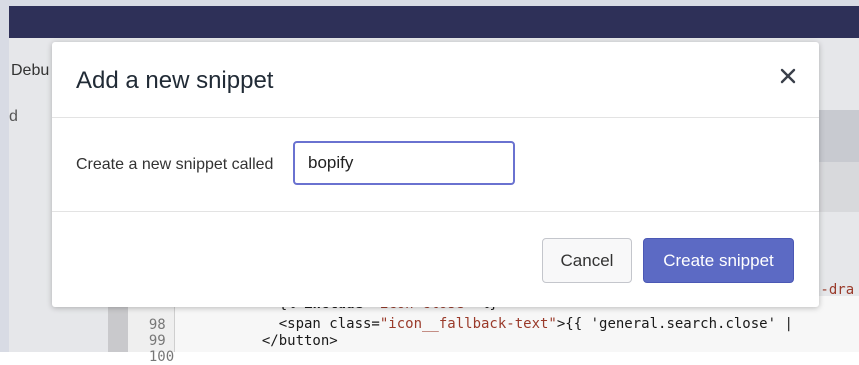 Image resolution: width=859 pixels, height=365 pixels. Describe the element at coordinates (175, 80) in the screenshot. I see `dialog-title: Add a new snippet` at that location.